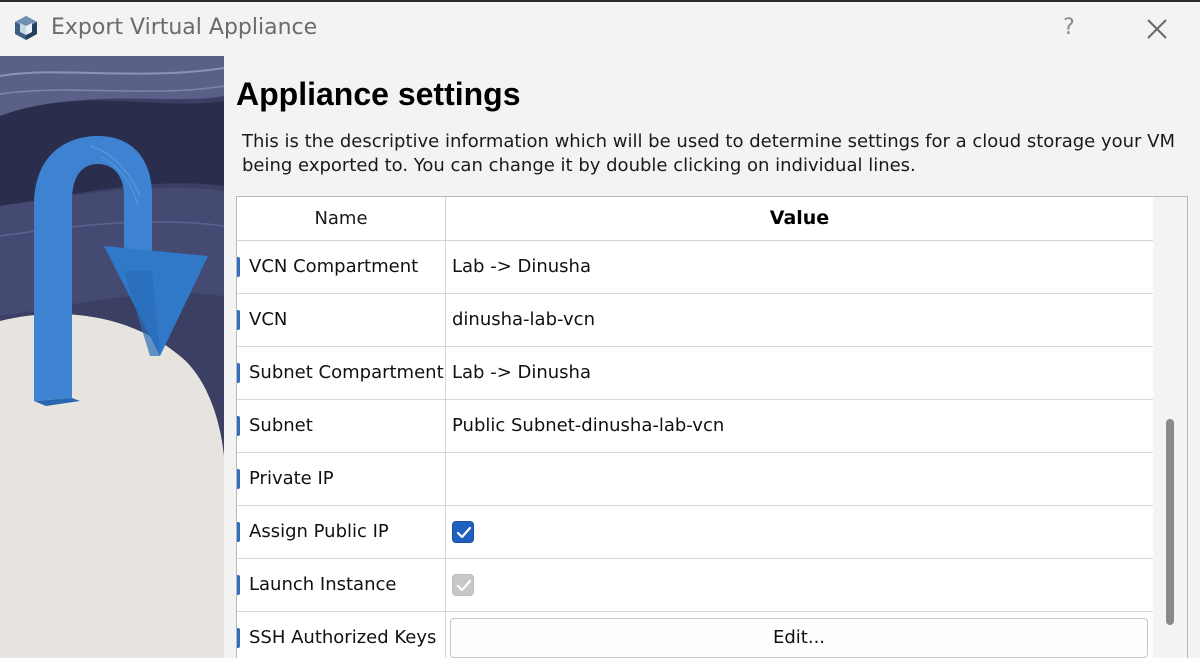  I want to click on row-name: Assign Public IP, so click(341, 532).